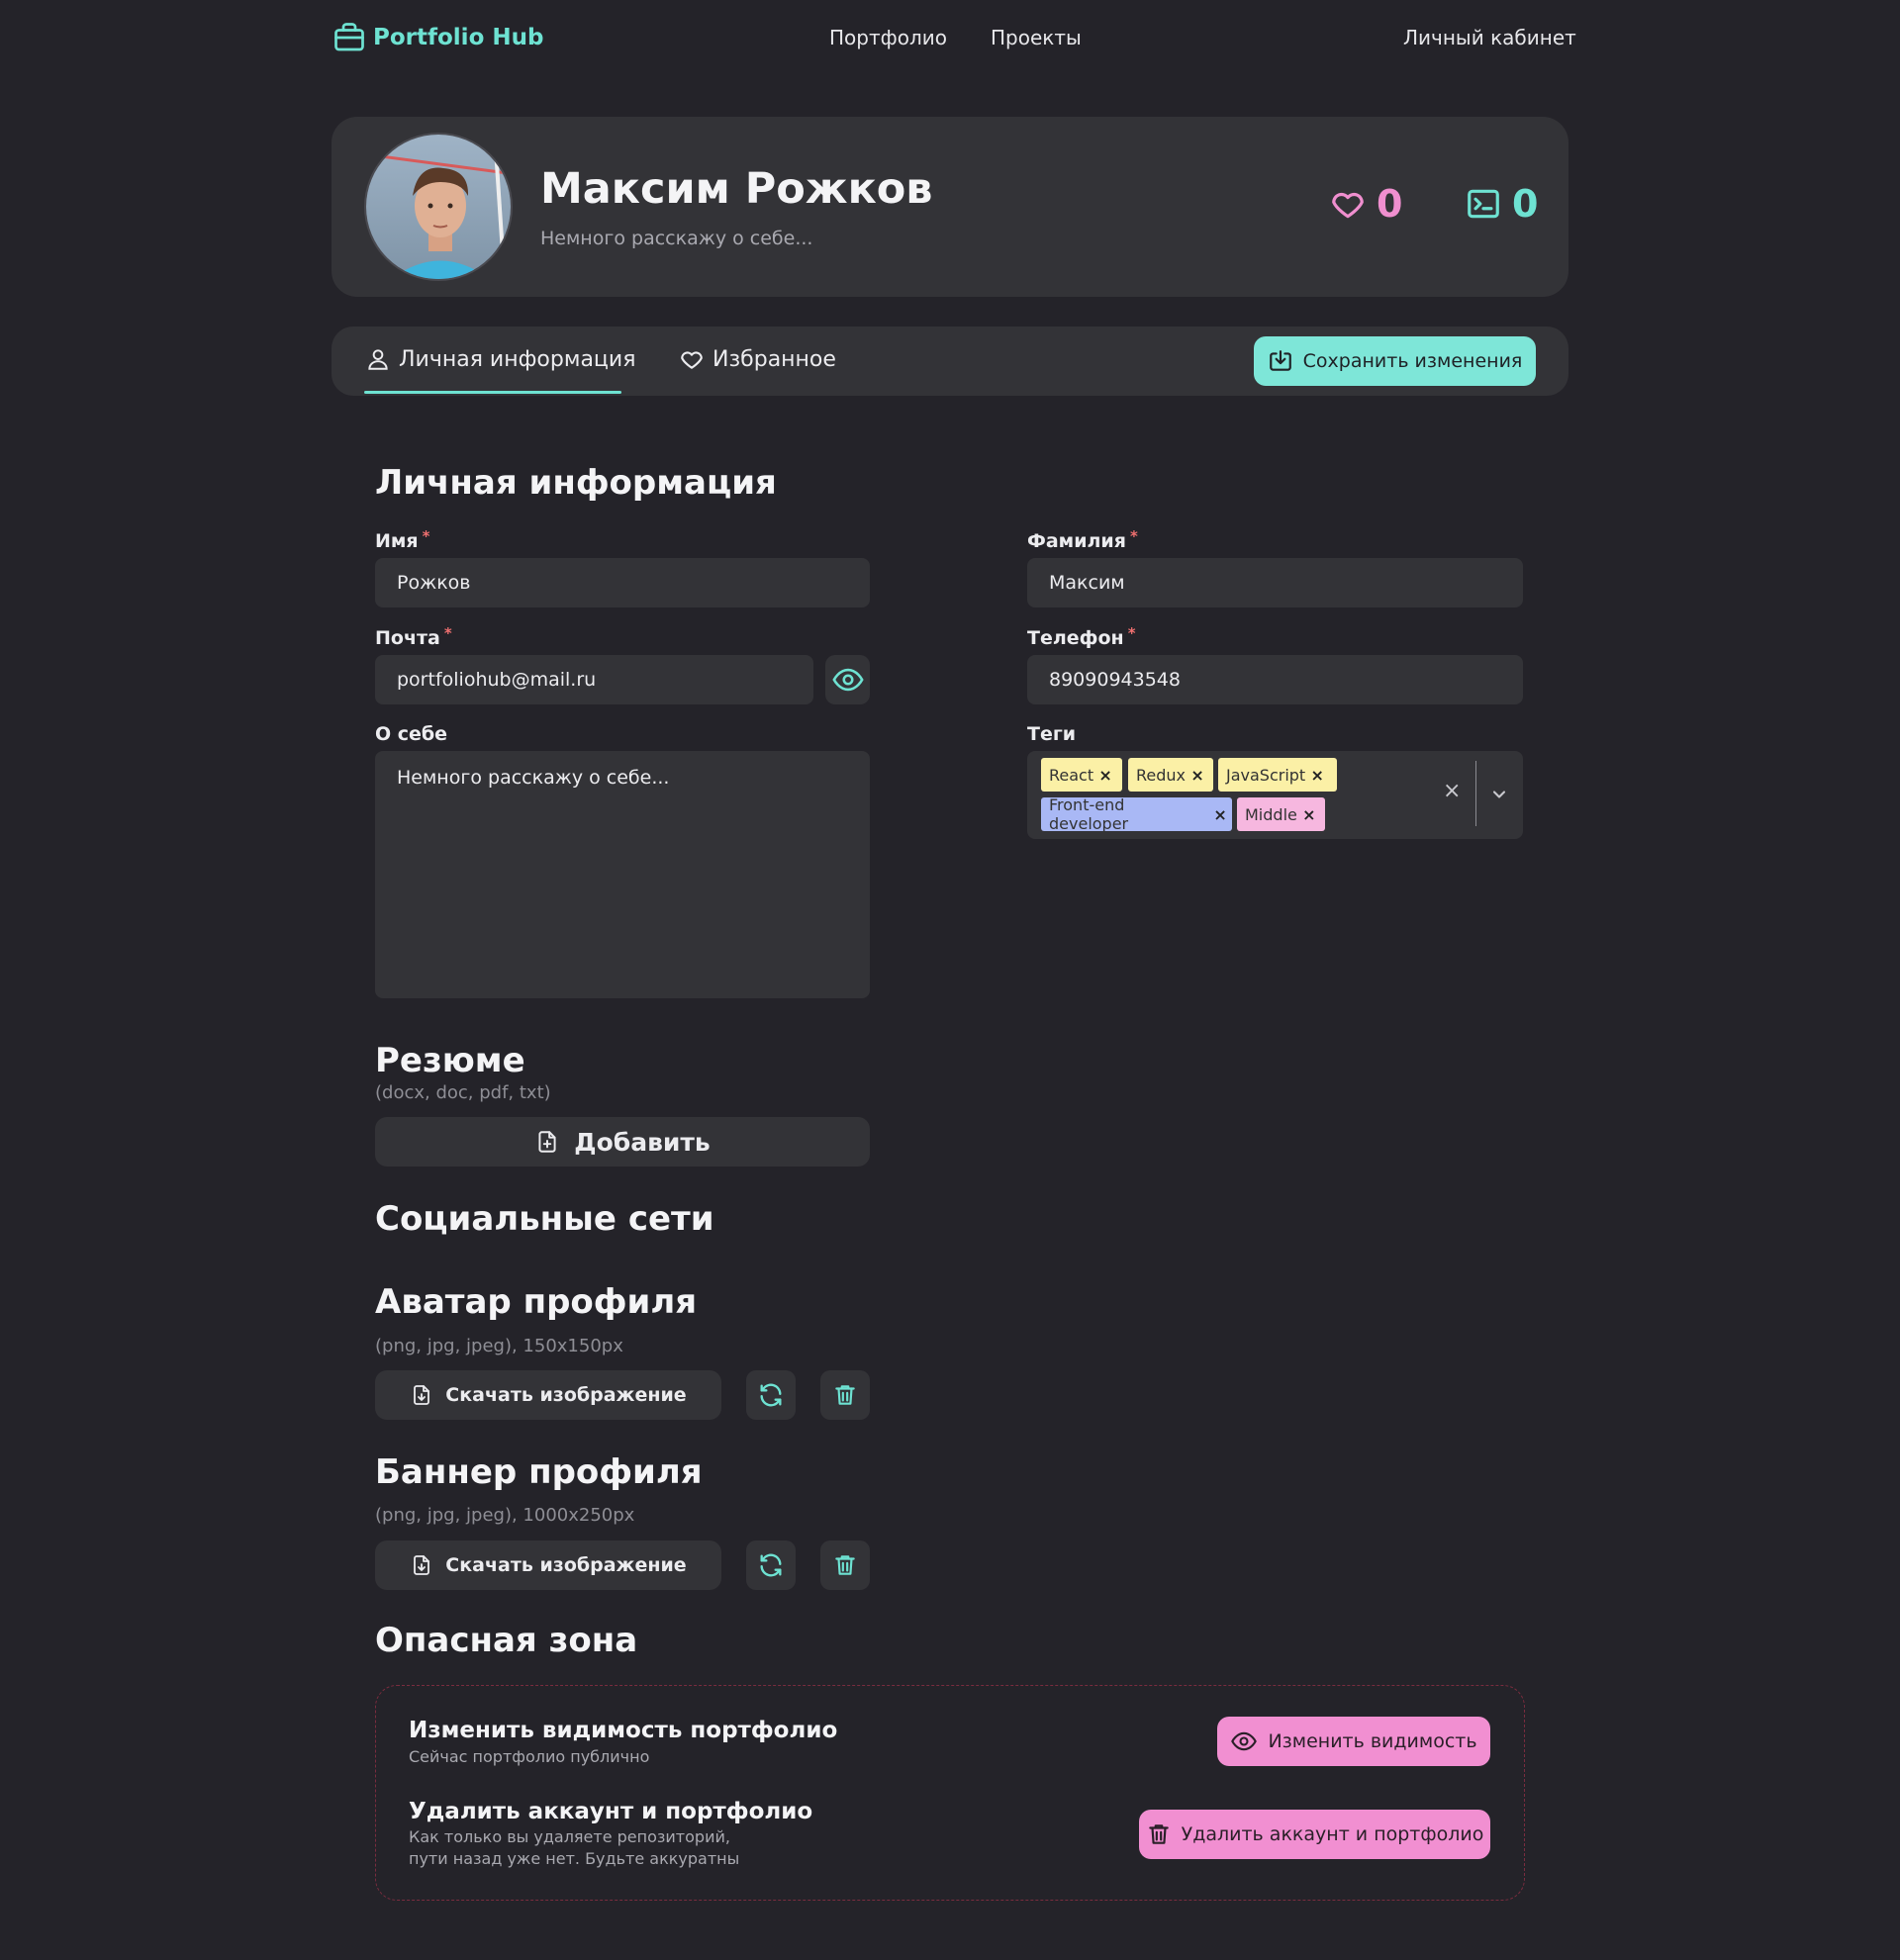  I want to click on last-name-label-text: Фамилия, so click(1076, 541).